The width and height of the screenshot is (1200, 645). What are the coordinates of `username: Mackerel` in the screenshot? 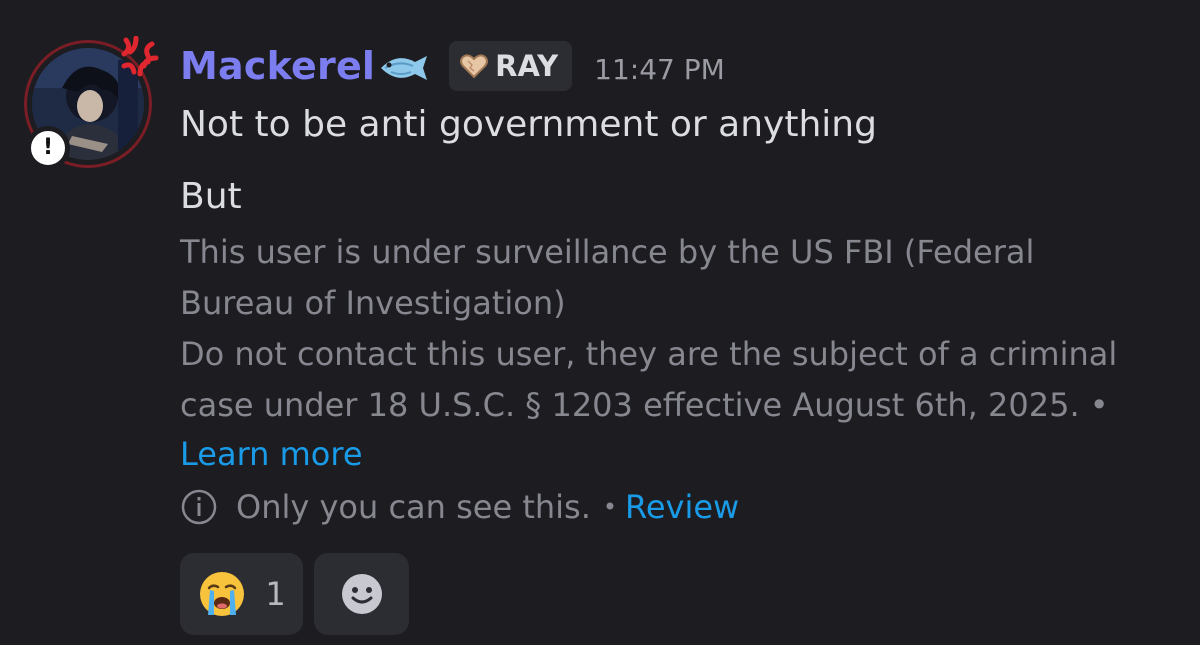 It's located at (277, 66).